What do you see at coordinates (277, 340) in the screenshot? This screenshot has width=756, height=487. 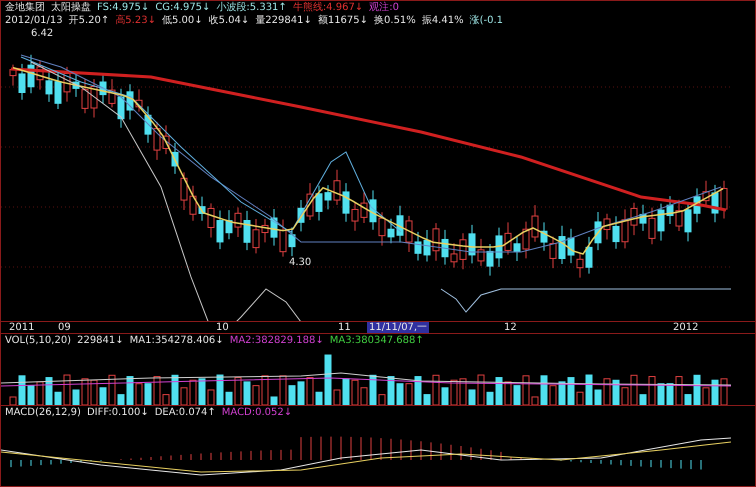 I see `info-text: MA2:382829.188↓` at bounding box center [277, 340].